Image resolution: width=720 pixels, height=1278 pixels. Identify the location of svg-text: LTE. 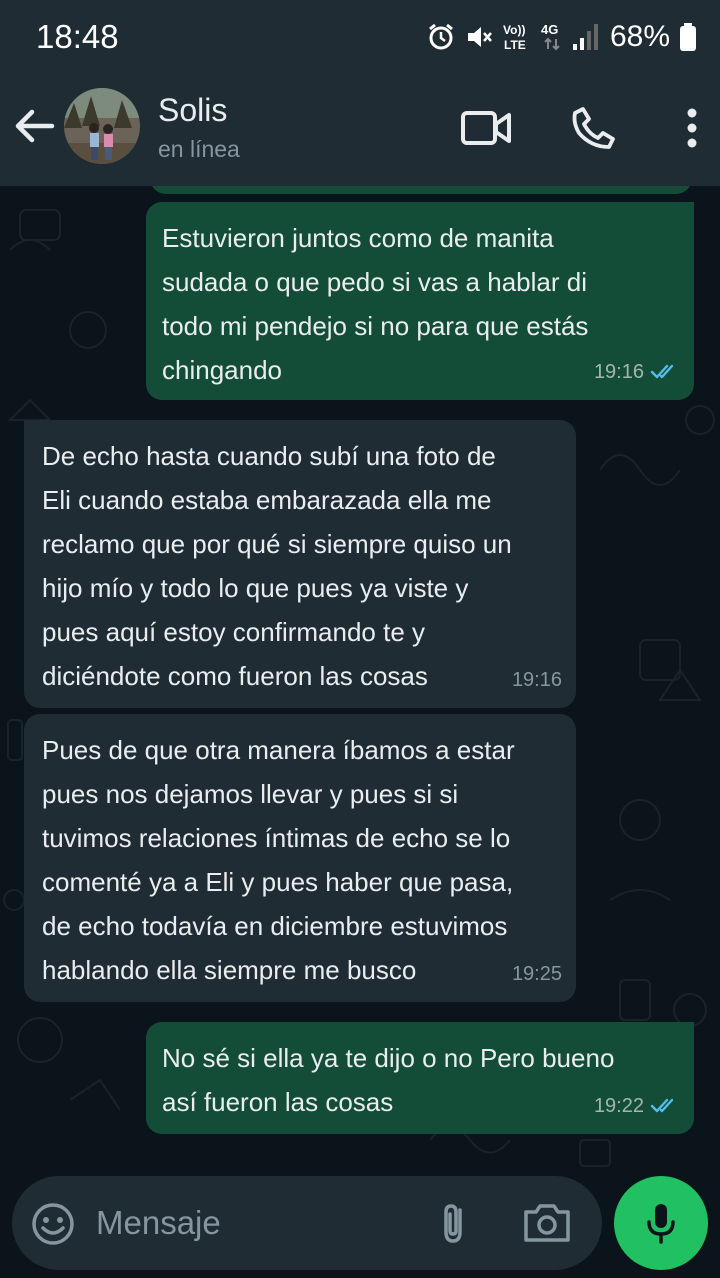
(515, 45).